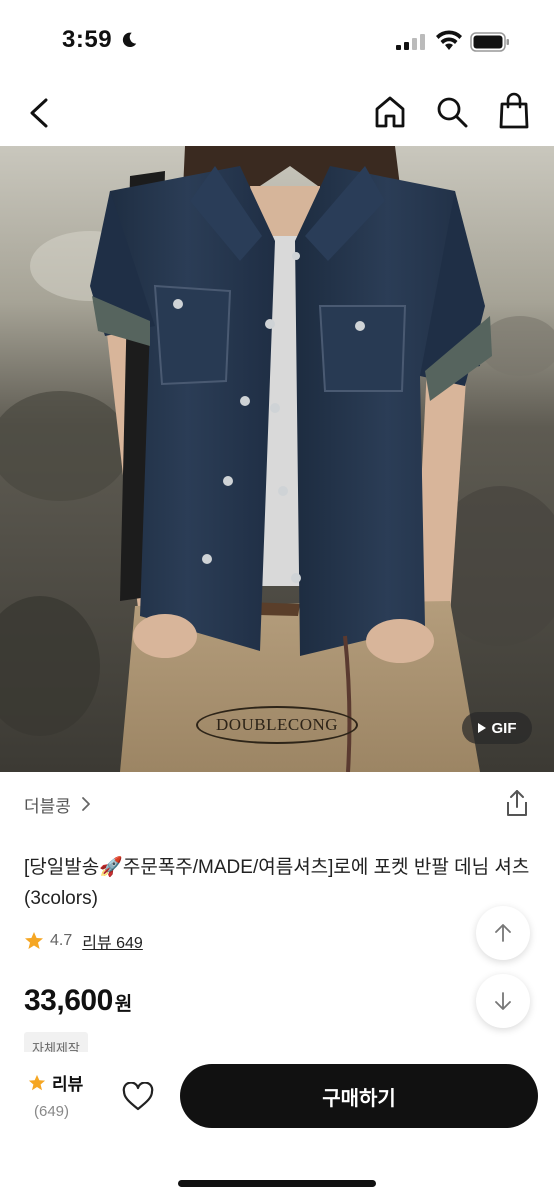 Image resolution: width=554 pixels, height=1200 pixels. What do you see at coordinates (112, 941) in the screenshot?
I see `review-link: 리뷰 649` at bounding box center [112, 941].